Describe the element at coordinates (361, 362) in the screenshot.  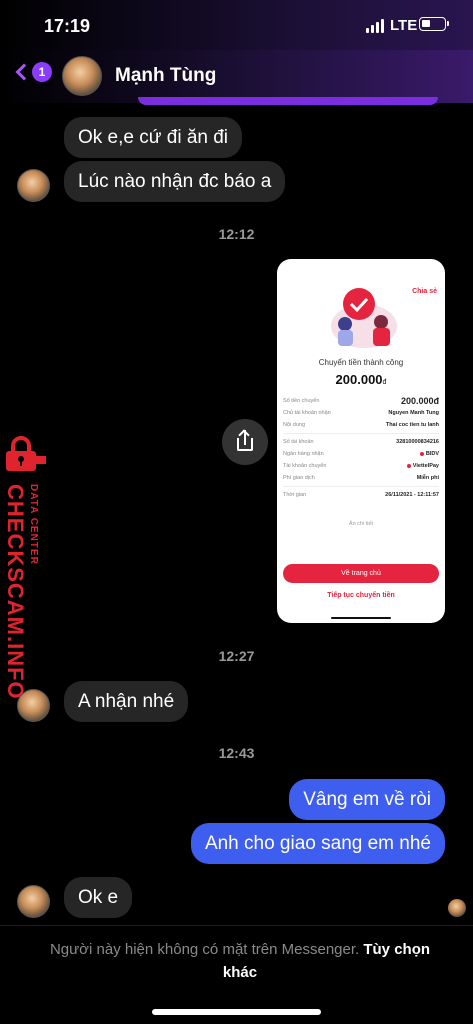
I see `receipt-title: Chuyển tiền thành công` at that location.